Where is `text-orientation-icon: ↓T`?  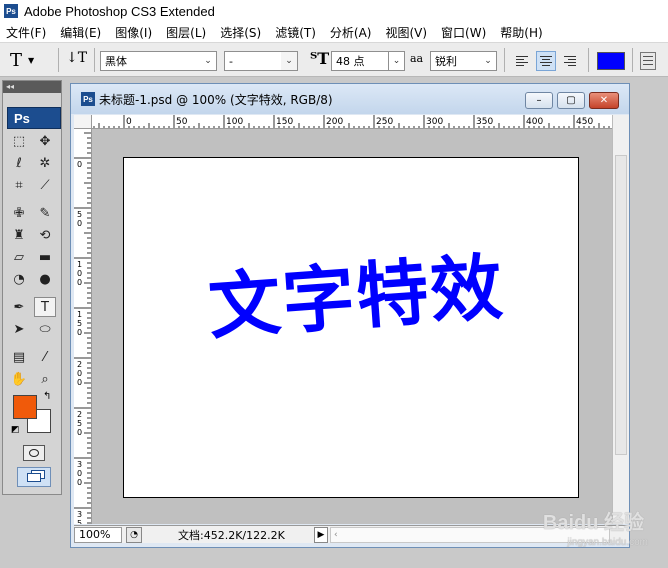 text-orientation-icon: ↓T is located at coordinates (76, 60).